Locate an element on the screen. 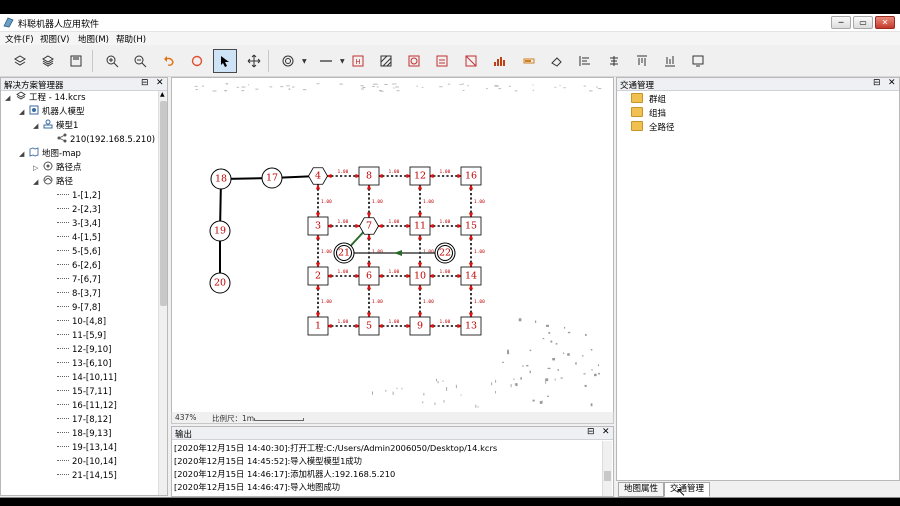 The width and height of the screenshot is (900, 506). direction-arrow is located at coordinates (369, 215).